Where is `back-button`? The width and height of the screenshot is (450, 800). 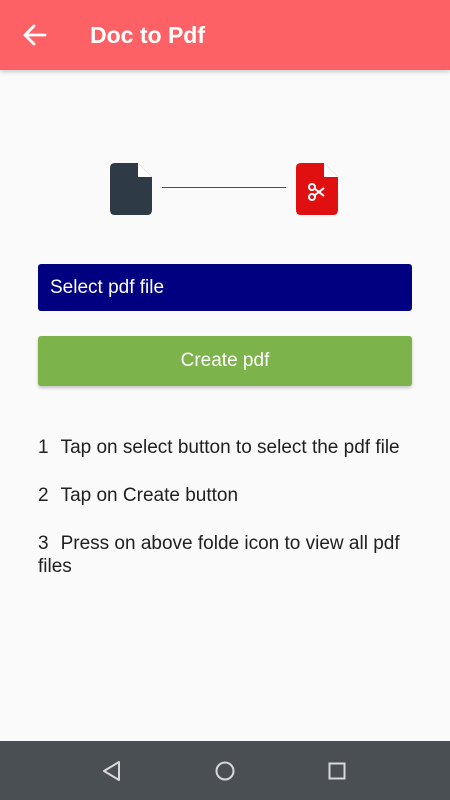
back-button is located at coordinates (35, 35).